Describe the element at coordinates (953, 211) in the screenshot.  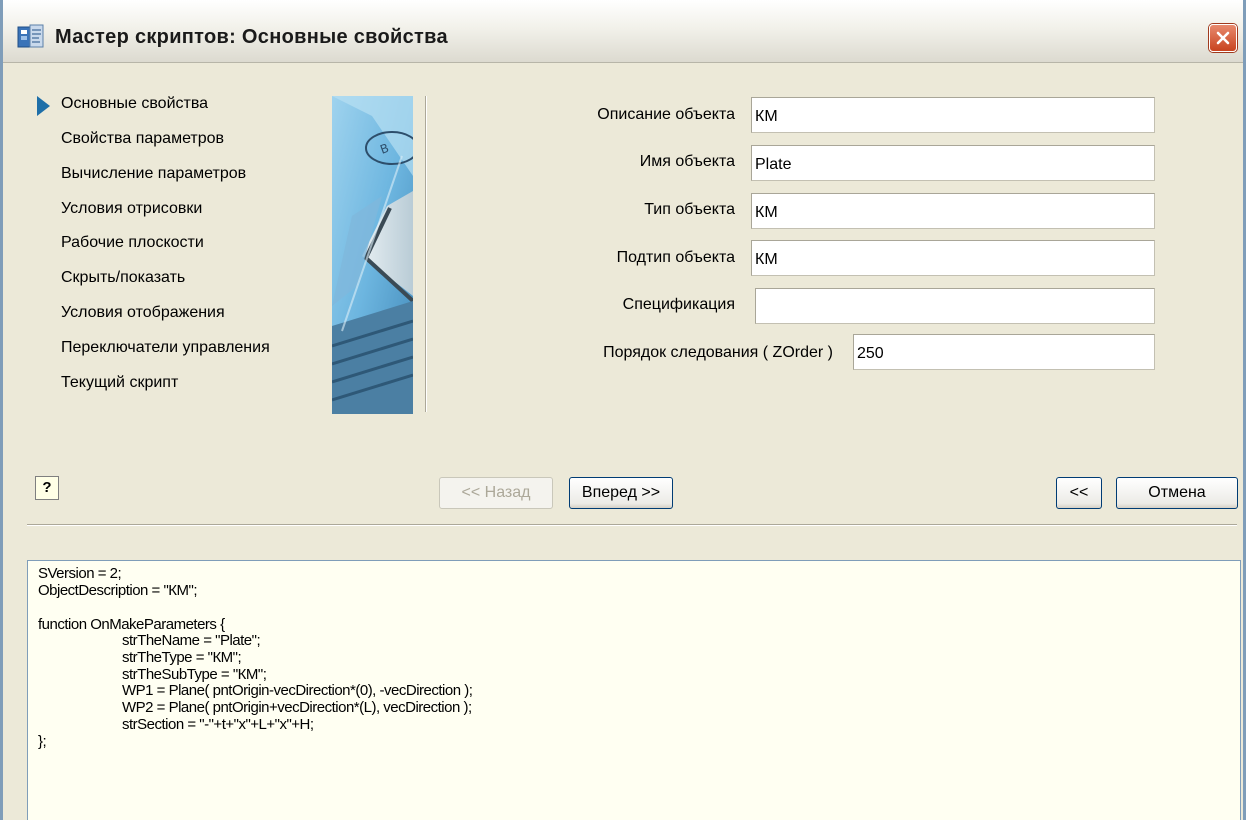
I see `type-input` at that location.